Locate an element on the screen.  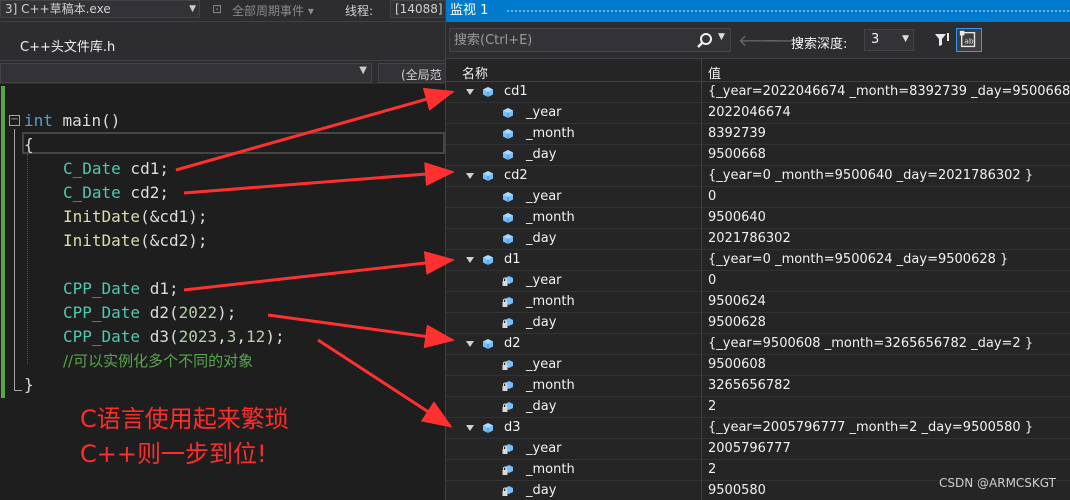
watch-row-member: _day 9500668 is located at coordinates (758, 155).